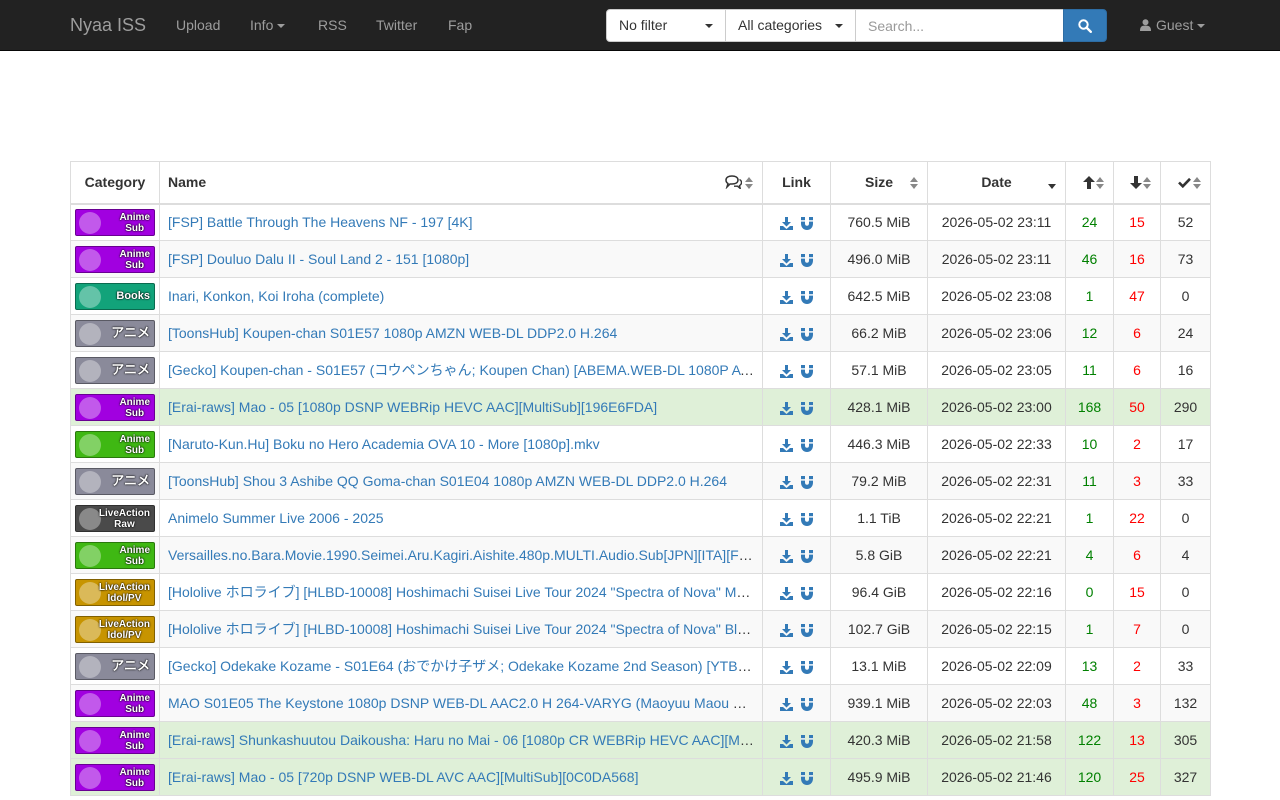  I want to click on user-menu-dropdown: Guest, so click(1173, 25).